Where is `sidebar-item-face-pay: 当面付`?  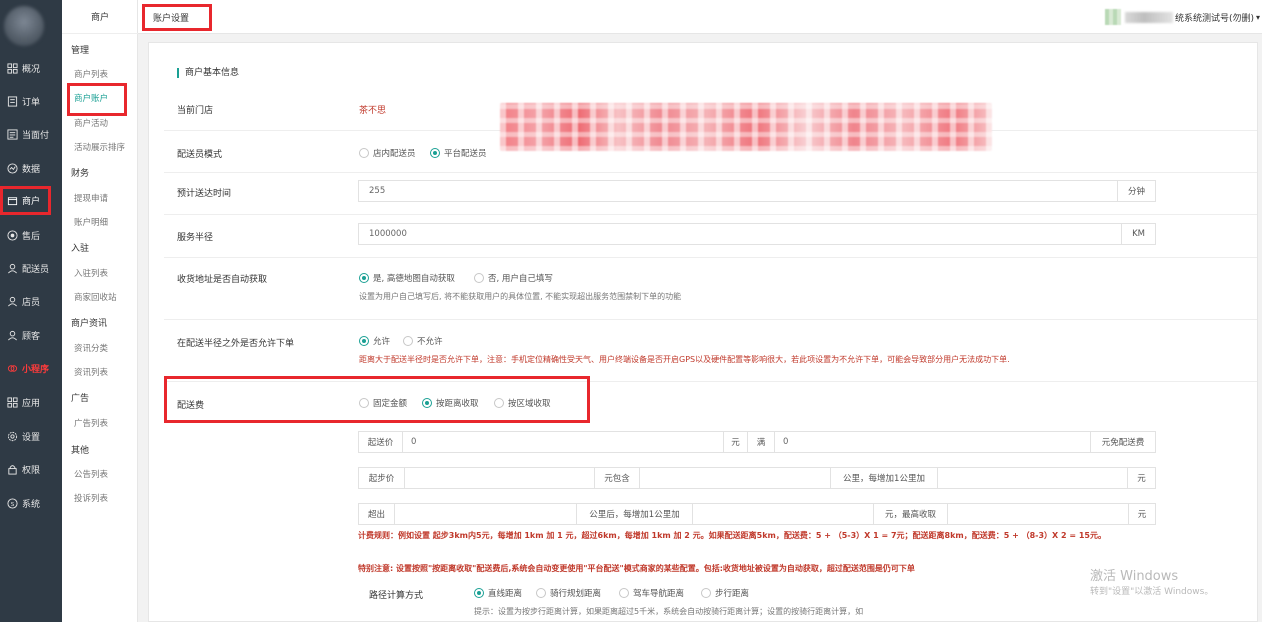
sidebar-item-face-pay: 当面付 is located at coordinates (31, 134).